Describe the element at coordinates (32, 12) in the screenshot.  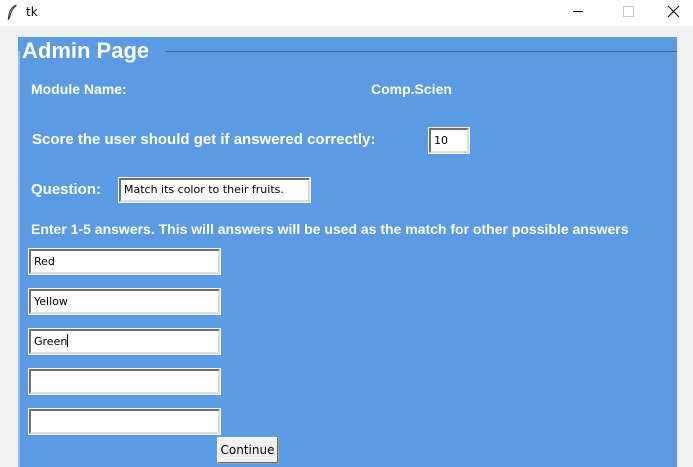
I see `window-title: tk` at that location.